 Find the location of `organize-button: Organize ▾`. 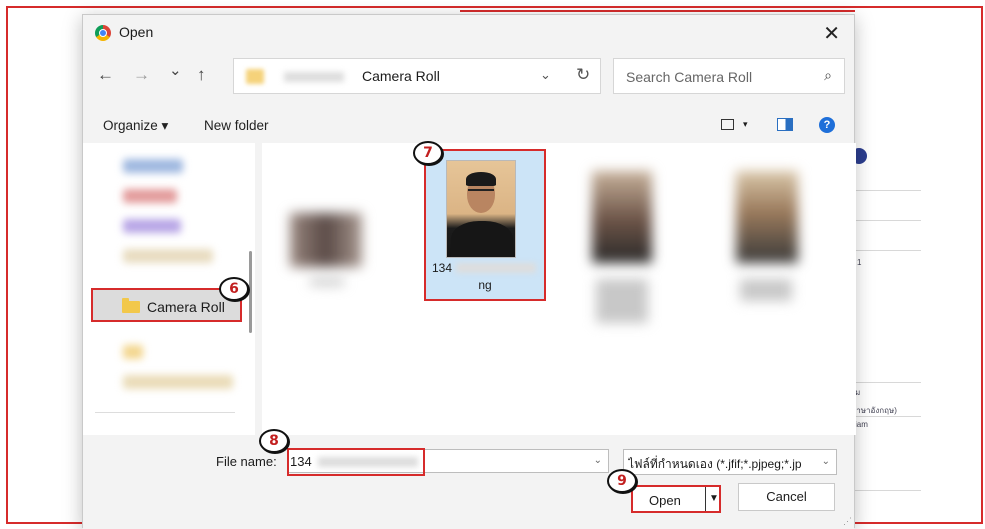

organize-button: Organize ▾ is located at coordinates (135, 126).